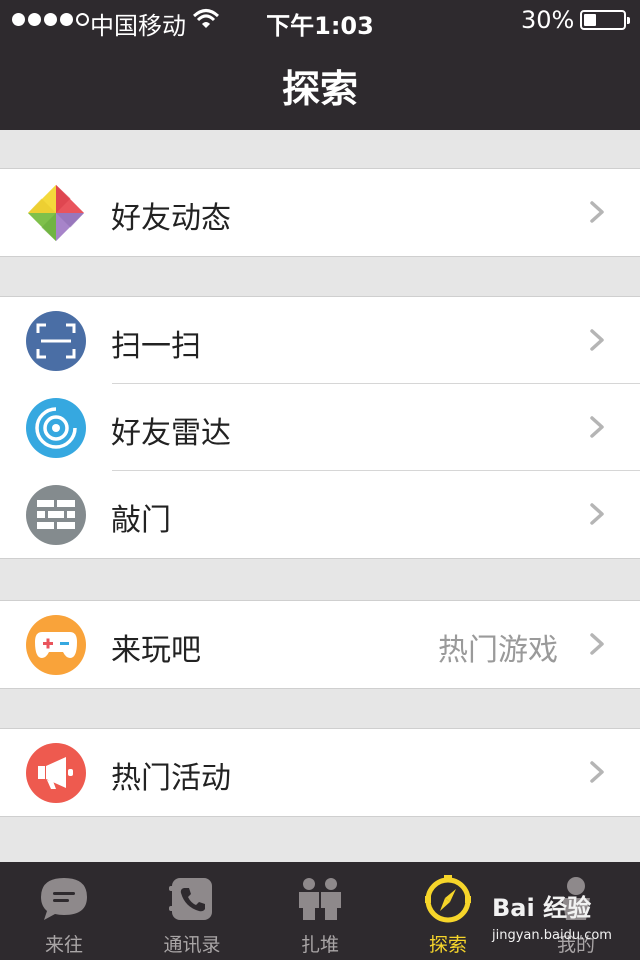  Describe the element at coordinates (319, 89) in the screenshot. I see `page-title: 探索` at that location.